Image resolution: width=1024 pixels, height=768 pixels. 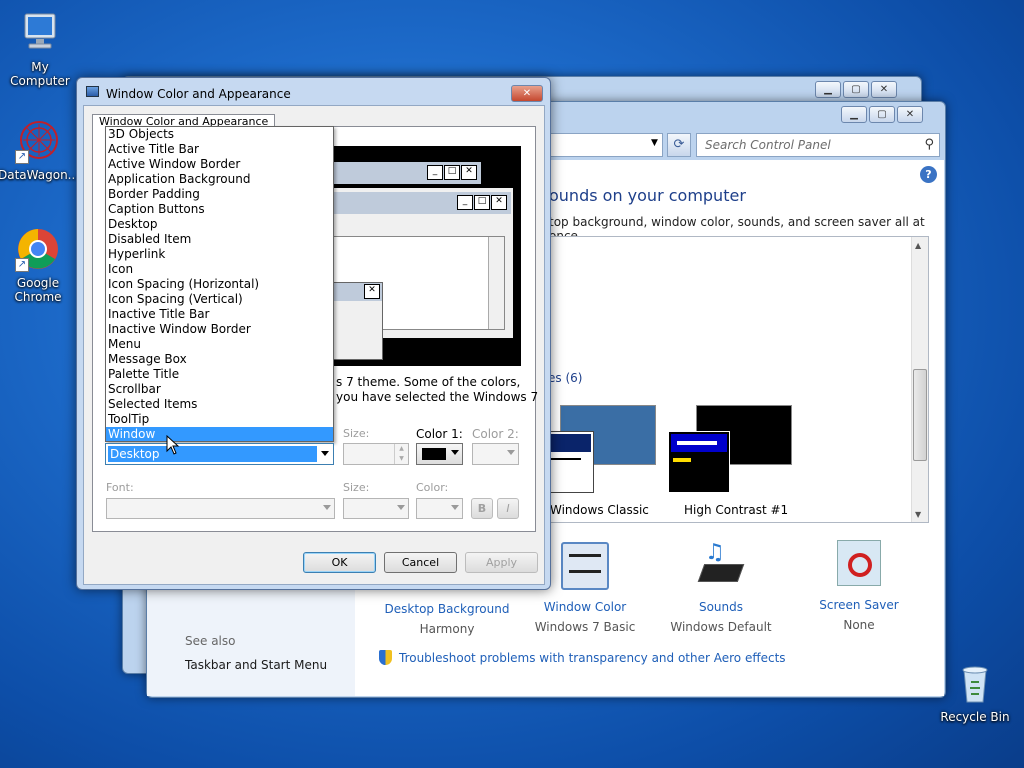 What do you see at coordinates (432, 487) in the screenshot?
I see `font-color-label: Color:` at bounding box center [432, 487].